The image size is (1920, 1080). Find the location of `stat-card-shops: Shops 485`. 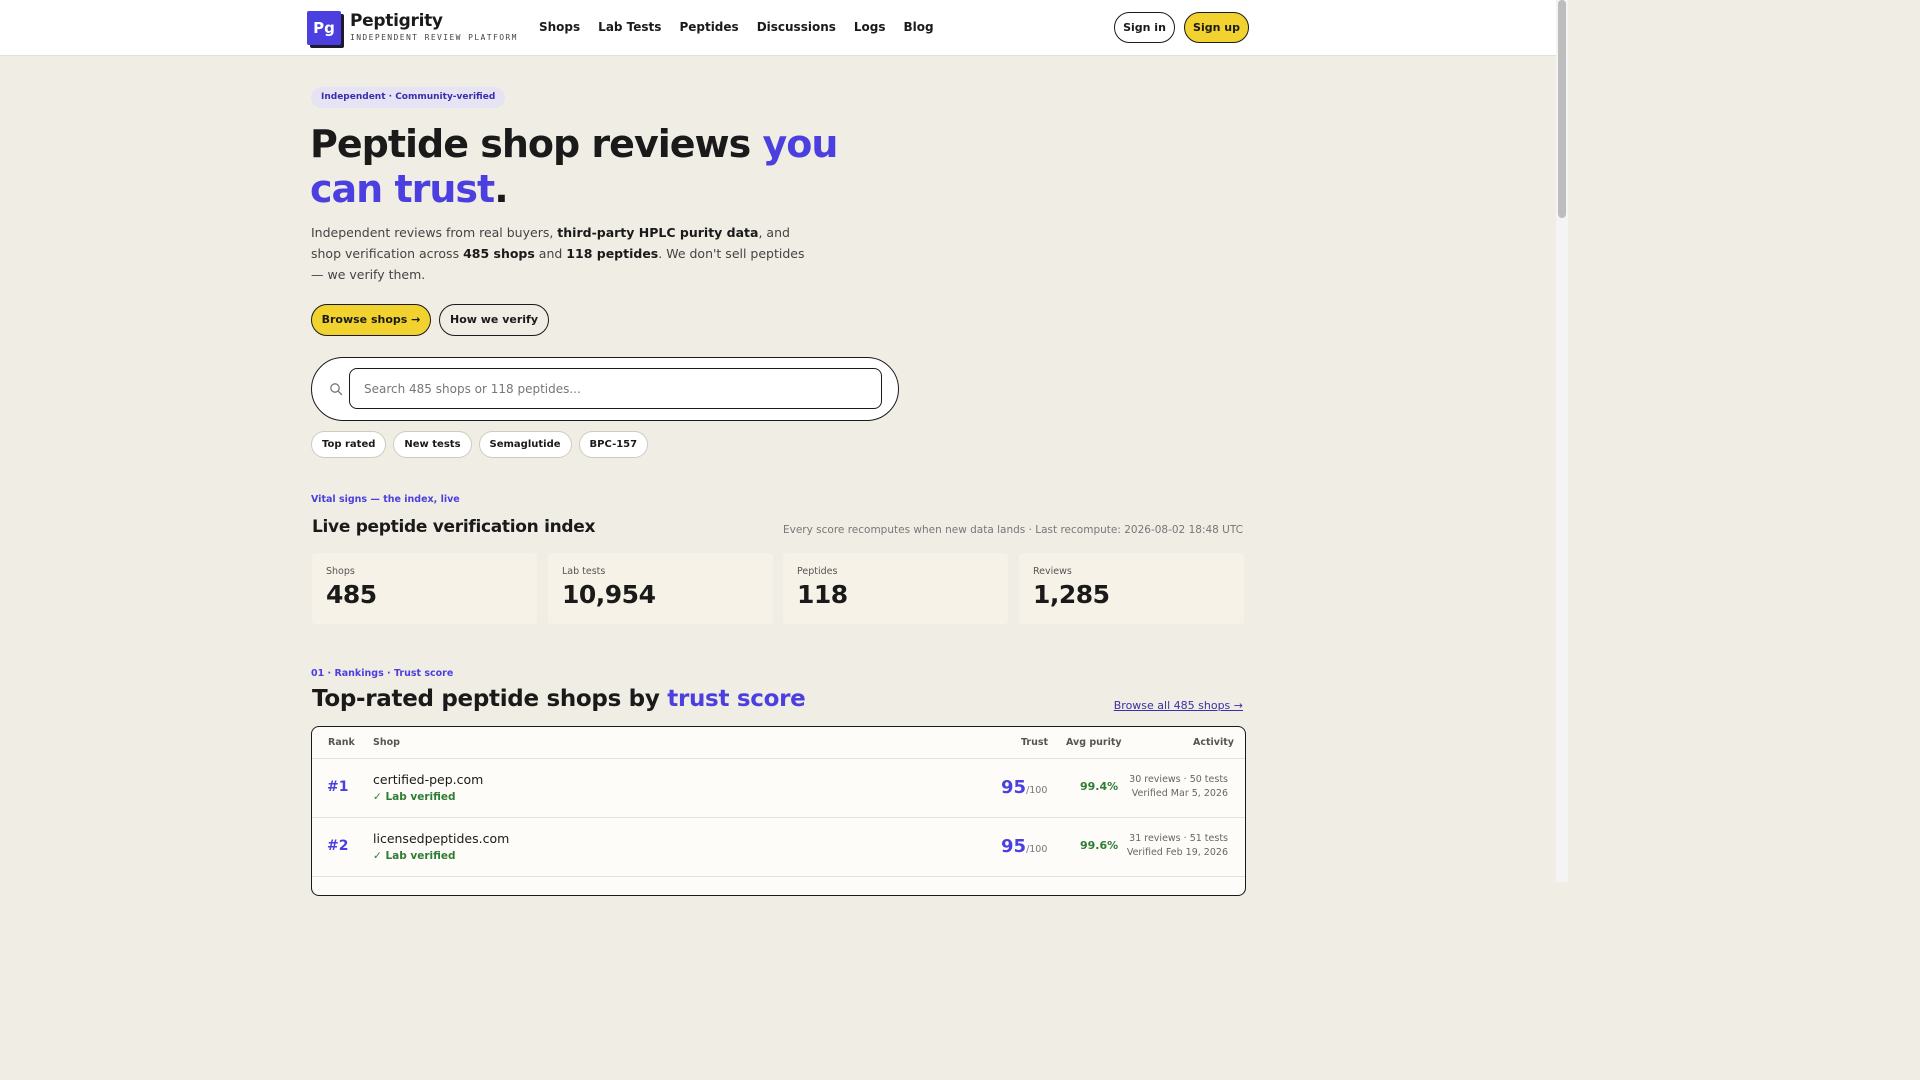

stat-card-shops: Shops 485 is located at coordinates (424, 588).